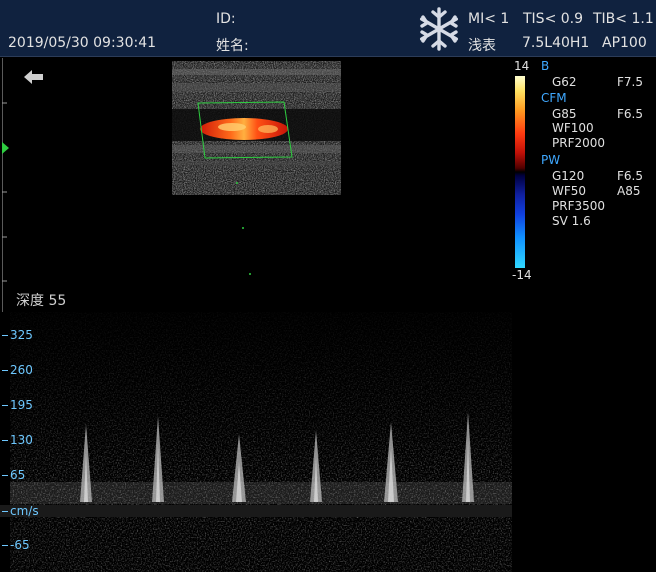  I want to click on depth-readout: 深度 55, so click(41, 300).